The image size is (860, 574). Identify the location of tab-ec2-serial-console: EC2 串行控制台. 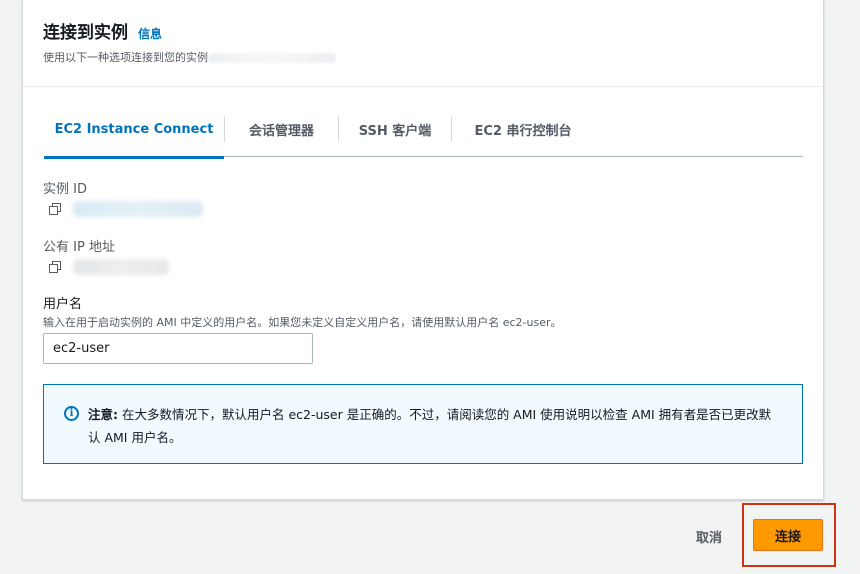
(523, 129).